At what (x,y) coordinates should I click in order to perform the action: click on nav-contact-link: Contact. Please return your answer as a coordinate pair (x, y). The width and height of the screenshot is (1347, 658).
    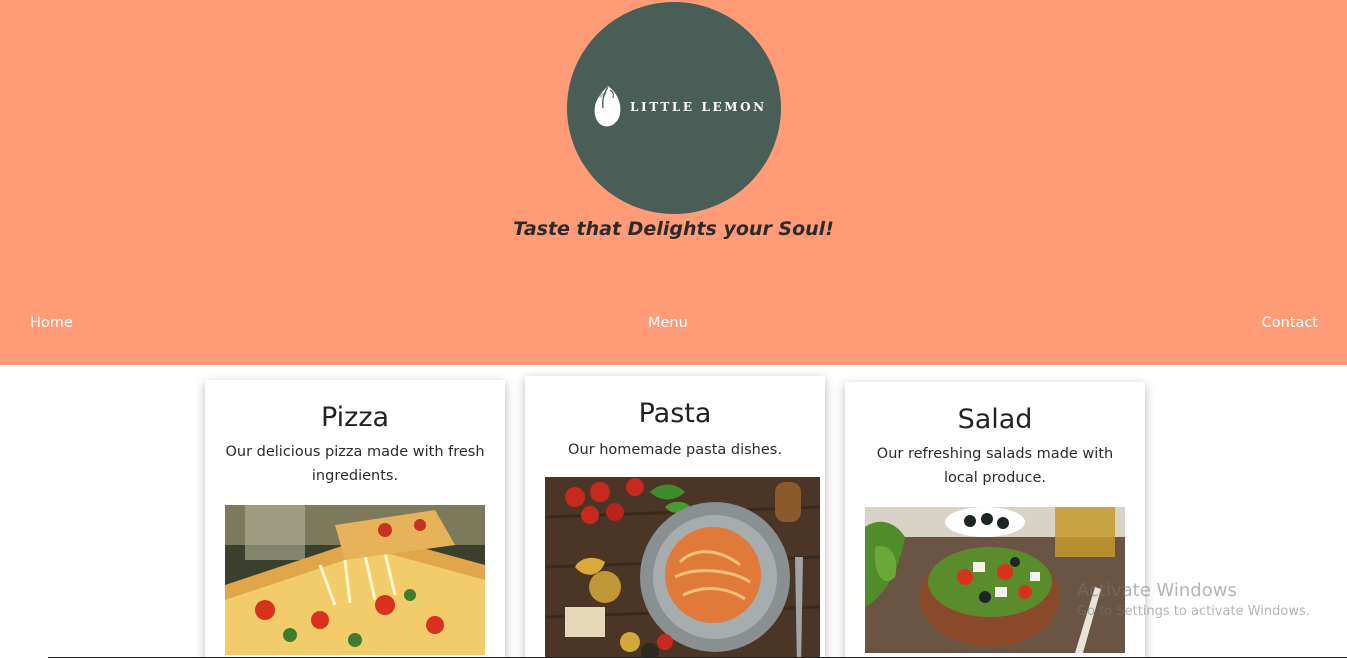
    Looking at the image, I should click on (1290, 323).